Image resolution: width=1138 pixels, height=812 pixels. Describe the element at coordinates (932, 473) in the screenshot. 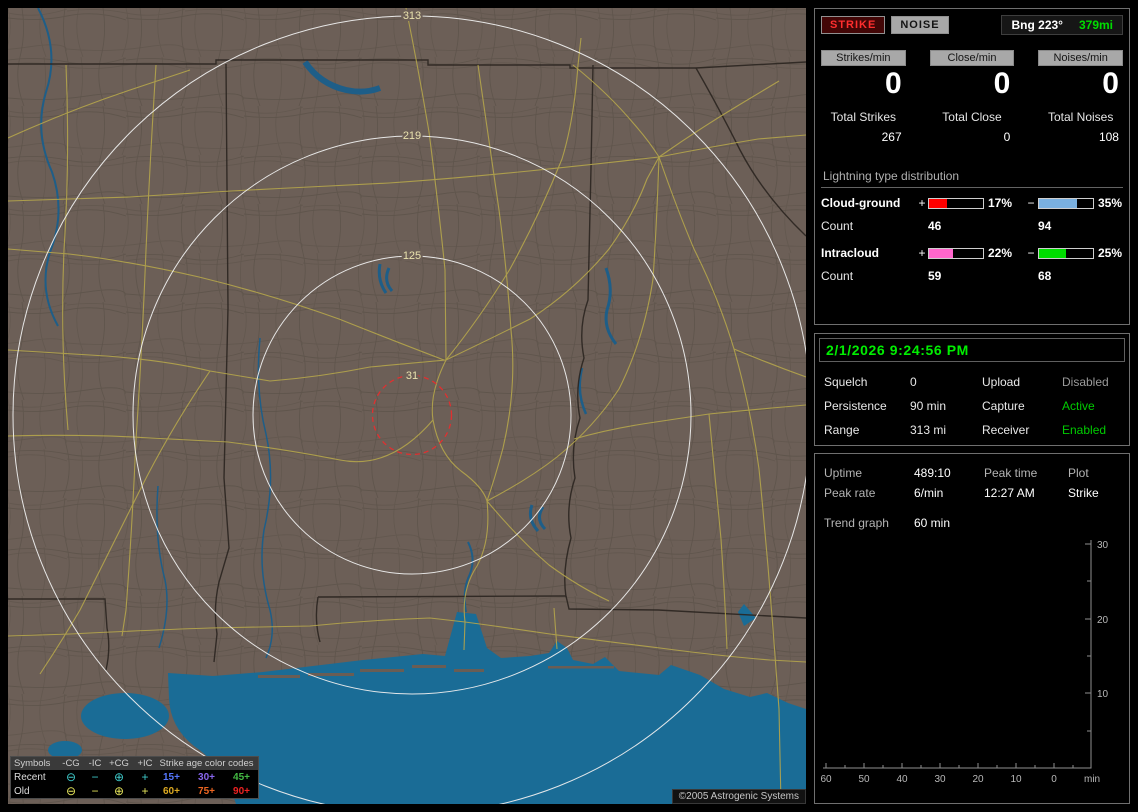

I see `uptime-value: 489:10` at that location.